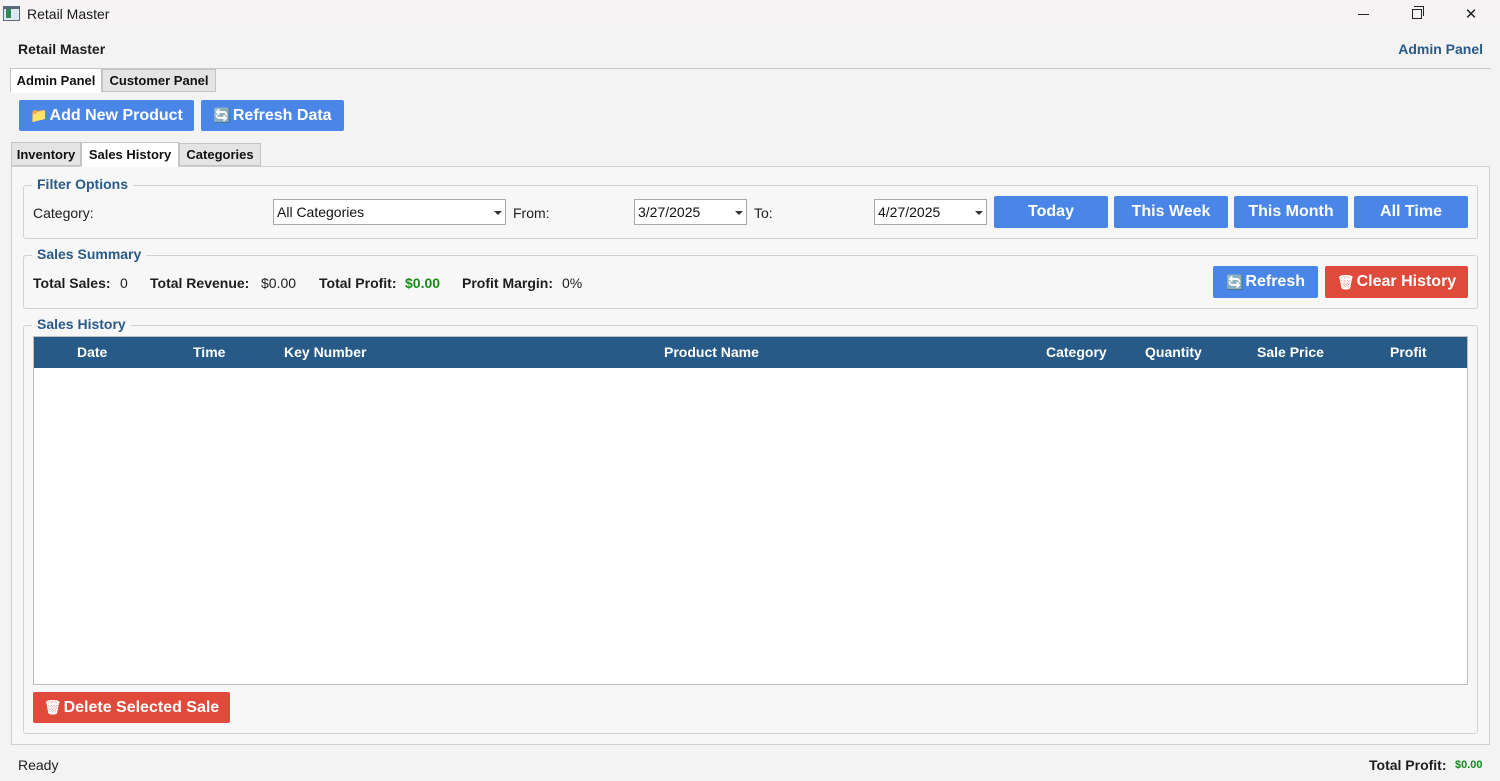 This screenshot has width=1500, height=781. I want to click on folder-add-icon: 📁, so click(39, 115).